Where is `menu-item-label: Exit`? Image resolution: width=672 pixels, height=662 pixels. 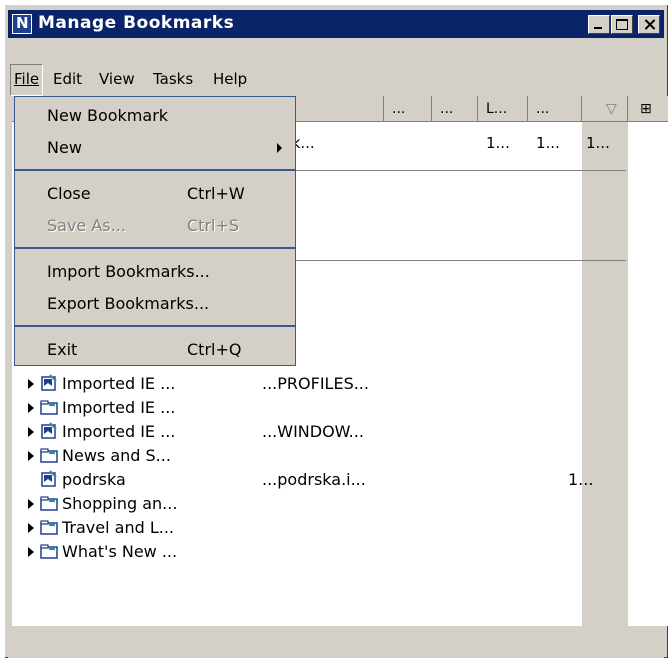
menu-item-label: Exit is located at coordinates (62, 349).